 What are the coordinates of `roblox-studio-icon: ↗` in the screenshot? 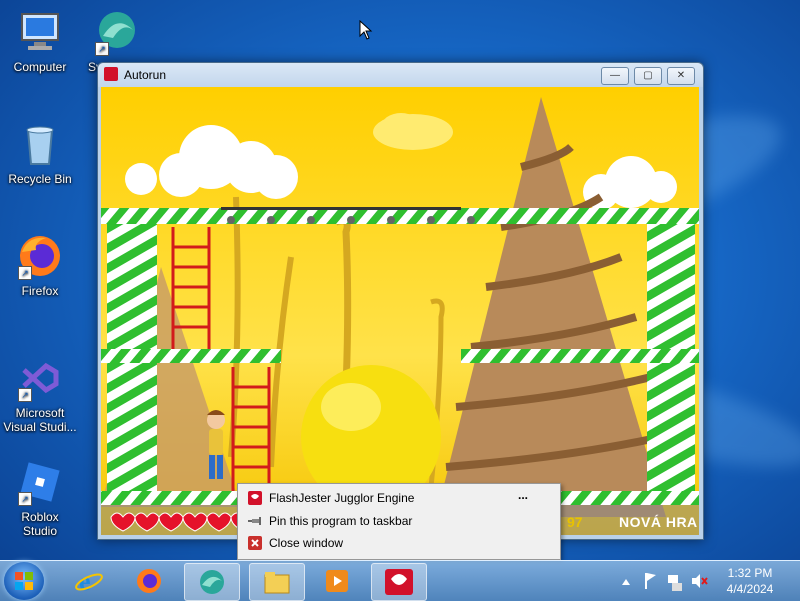 It's located at (40, 482).